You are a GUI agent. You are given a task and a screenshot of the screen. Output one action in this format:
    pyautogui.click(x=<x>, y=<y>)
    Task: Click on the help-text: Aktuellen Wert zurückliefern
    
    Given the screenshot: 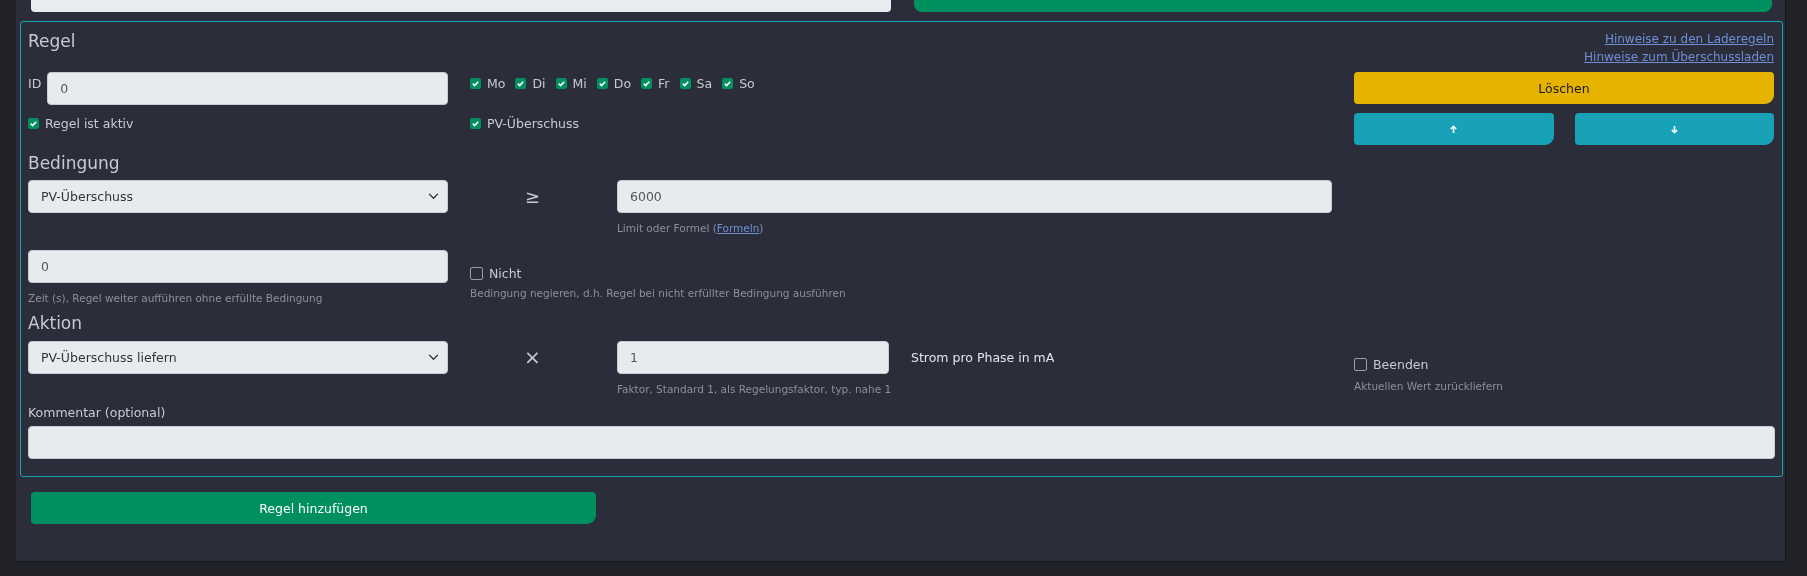 What is the action you would take?
    pyautogui.click(x=1429, y=386)
    